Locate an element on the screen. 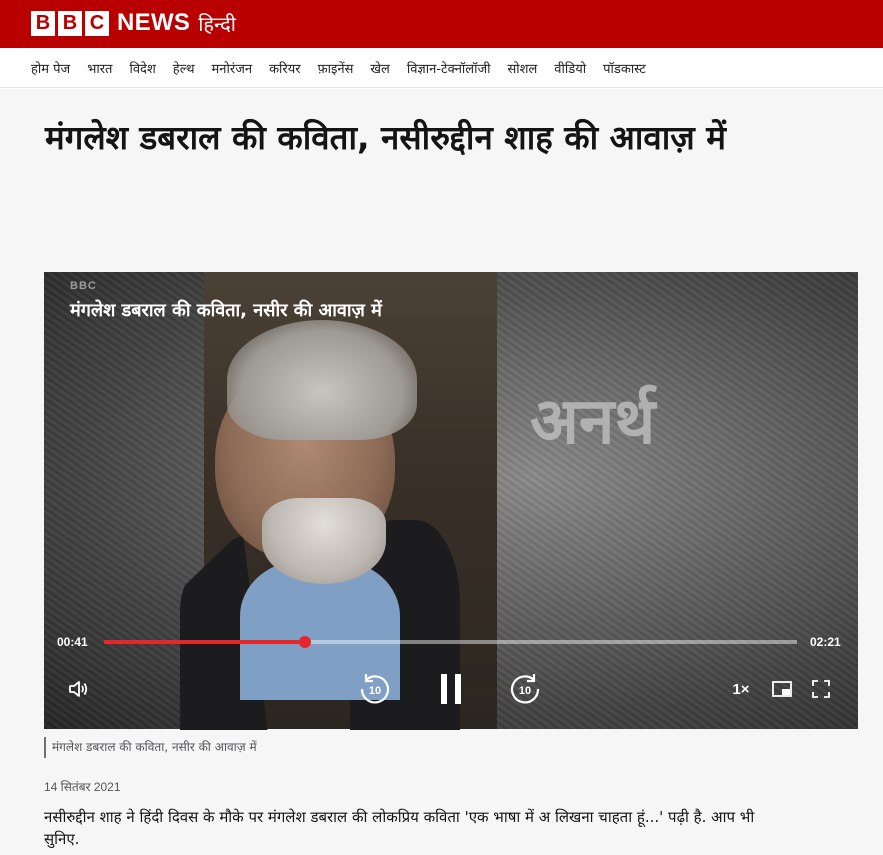  logo-letter-c: C is located at coordinates (97, 23).